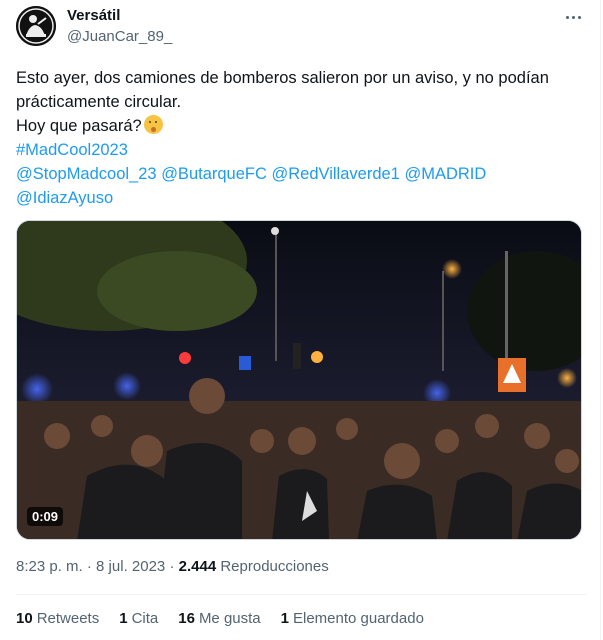 This screenshot has width=603, height=640. I want to click on views-count: 2.444, so click(197, 566).